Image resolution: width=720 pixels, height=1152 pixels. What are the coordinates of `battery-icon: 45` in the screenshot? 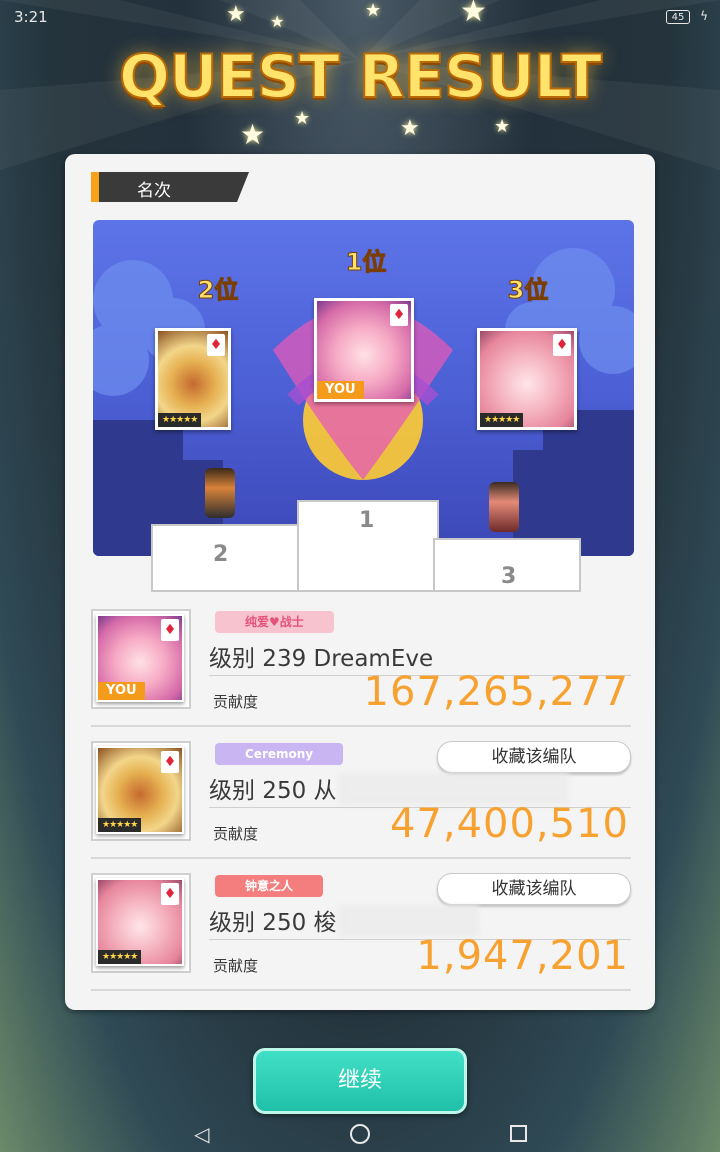 It's located at (678, 17).